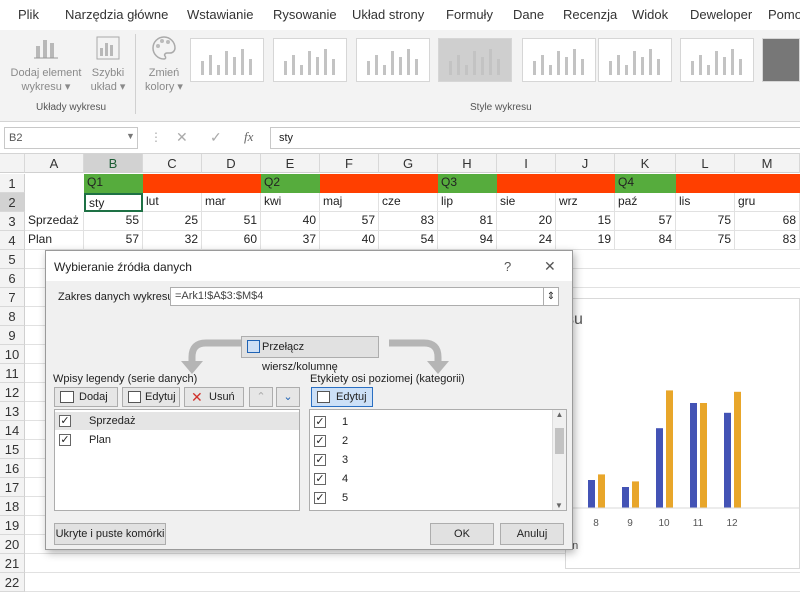  Describe the element at coordinates (767, 163) in the screenshot. I see `column-header-M: M` at that location.